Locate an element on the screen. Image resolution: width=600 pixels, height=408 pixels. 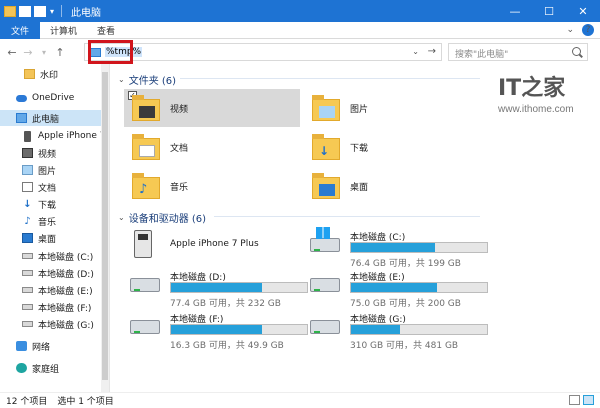
search-input: 搜索"此电脑" is located at coordinates (481, 53).